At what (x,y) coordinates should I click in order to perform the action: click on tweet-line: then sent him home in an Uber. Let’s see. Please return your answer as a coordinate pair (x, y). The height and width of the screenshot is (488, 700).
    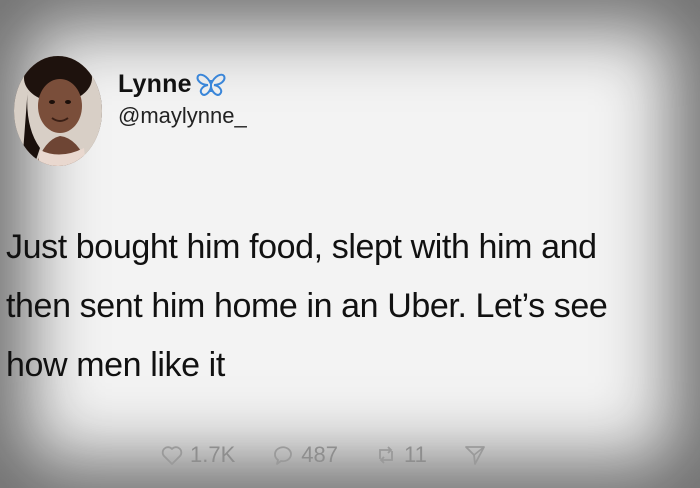
    Looking at the image, I should click on (307, 306).